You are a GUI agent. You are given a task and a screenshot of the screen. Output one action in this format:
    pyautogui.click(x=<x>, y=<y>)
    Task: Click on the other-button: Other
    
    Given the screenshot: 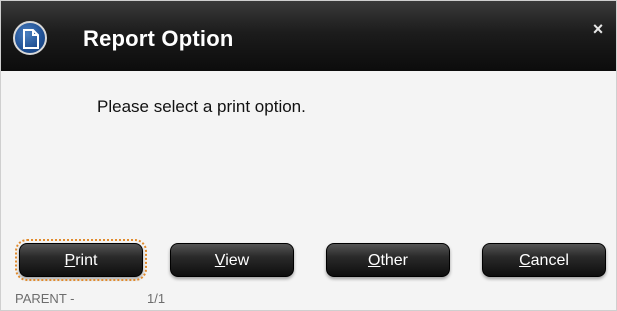 What is the action you would take?
    pyautogui.click(x=388, y=260)
    